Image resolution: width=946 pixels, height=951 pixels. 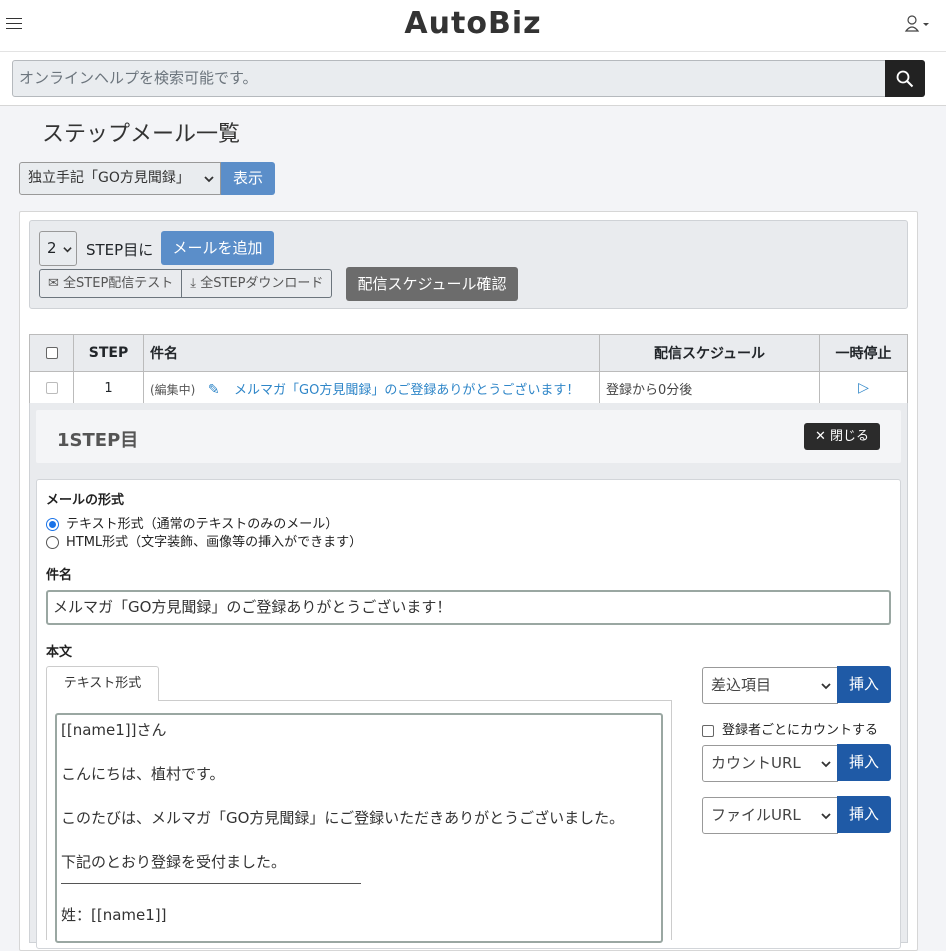 I want to click on step-detail-title: 1STEP目, so click(x=98, y=440).